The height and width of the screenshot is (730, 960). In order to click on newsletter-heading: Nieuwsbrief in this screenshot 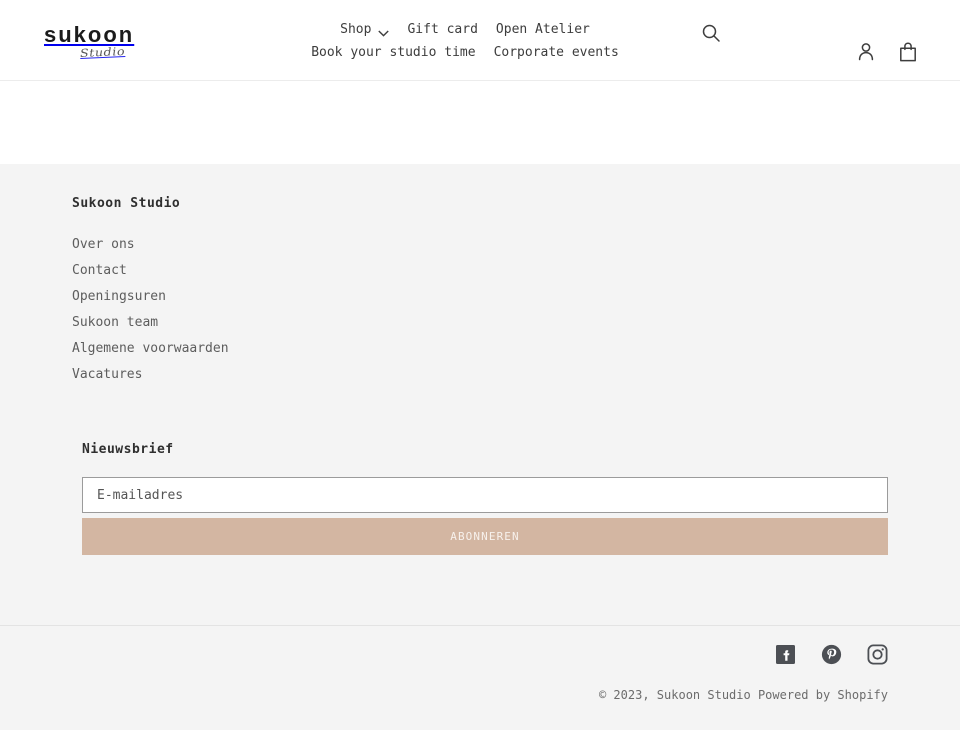, I will do `click(128, 449)`.